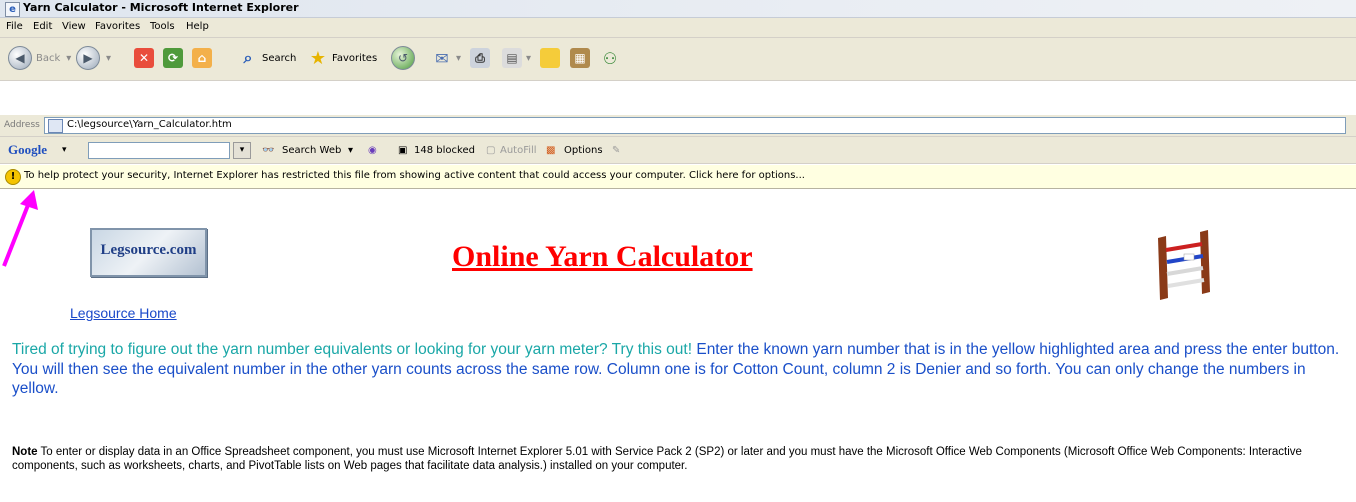  What do you see at coordinates (279, 58) in the screenshot?
I see `search-label: Search` at bounding box center [279, 58].